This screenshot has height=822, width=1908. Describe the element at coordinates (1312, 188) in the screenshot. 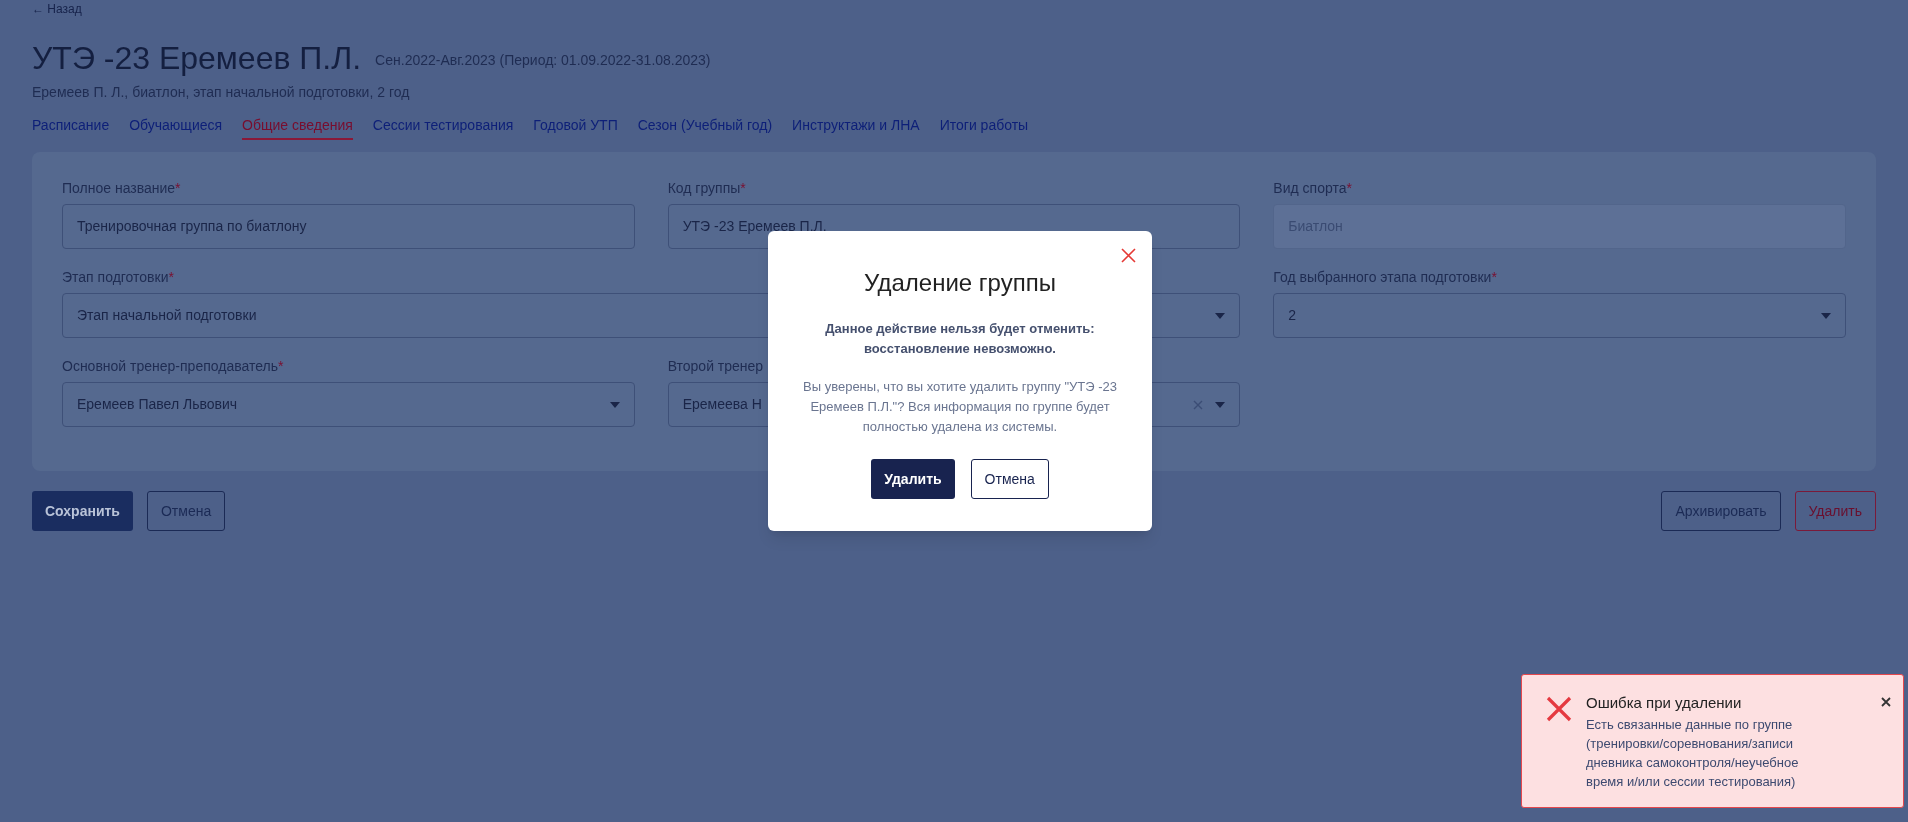

I see `field-label: Вид спорта*` at that location.